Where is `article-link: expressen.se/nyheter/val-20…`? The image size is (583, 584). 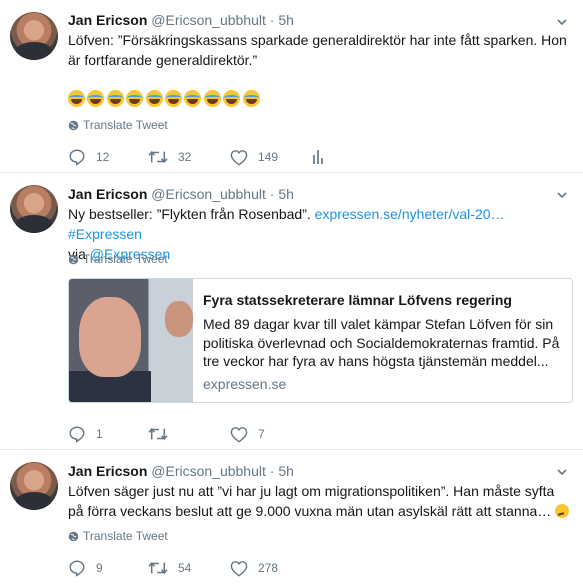 article-link: expressen.se/nyheter/val-20… is located at coordinates (410, 214).